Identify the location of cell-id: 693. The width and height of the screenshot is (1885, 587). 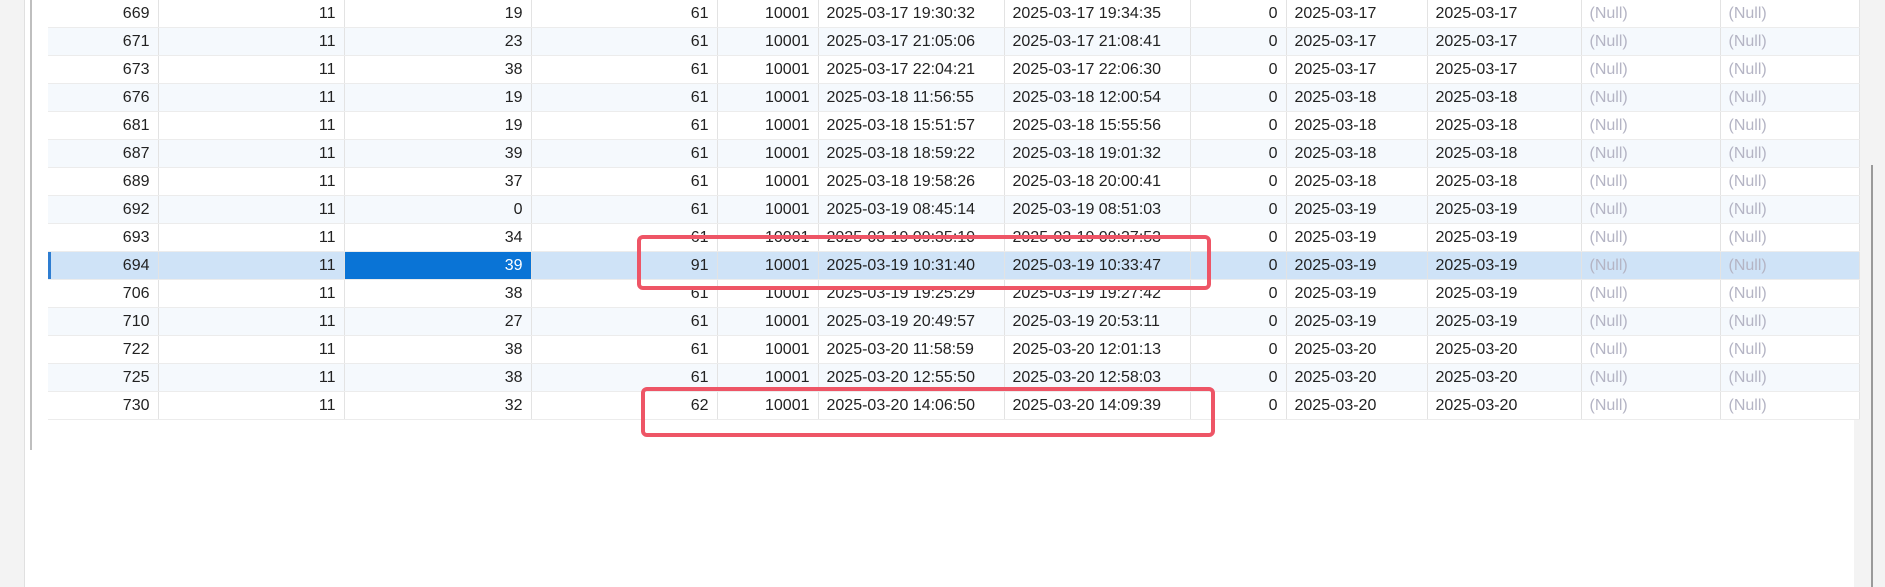
(103, 237).